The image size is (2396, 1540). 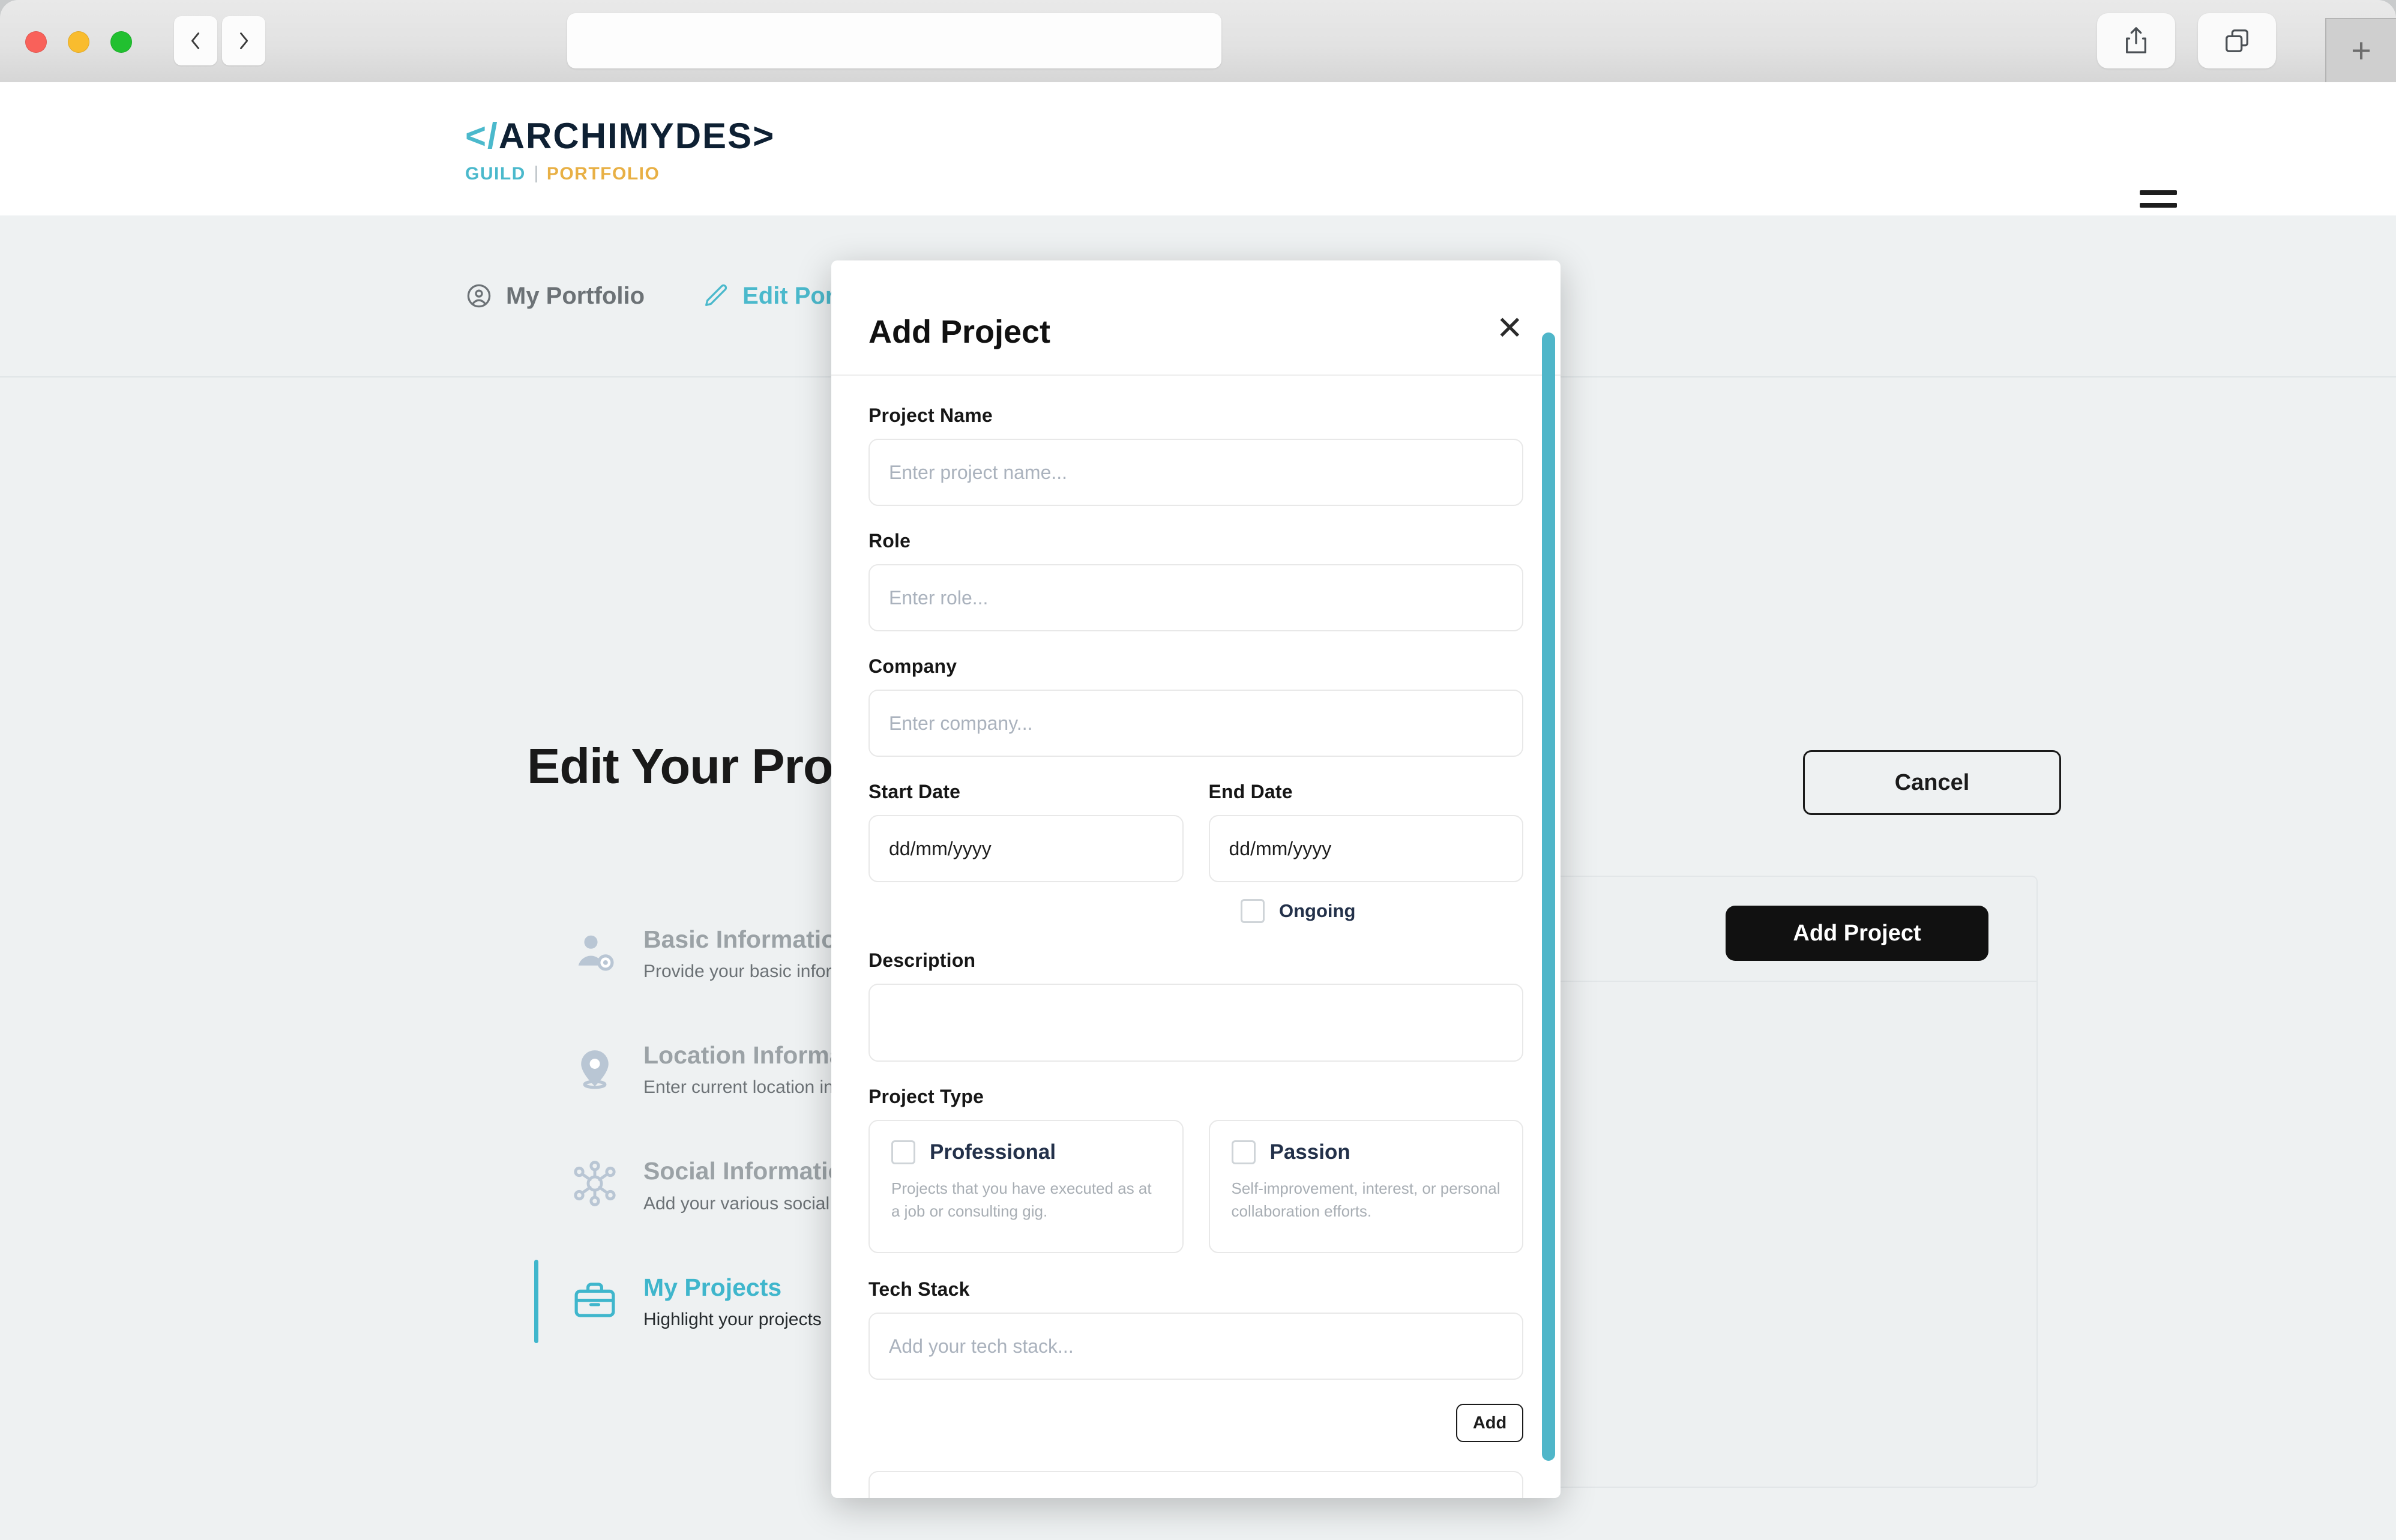 What do you see at coordinates (1195, 1484) in the screenshot?
I see `tech-stack-taglist` at bounding box center [1195, 1484].